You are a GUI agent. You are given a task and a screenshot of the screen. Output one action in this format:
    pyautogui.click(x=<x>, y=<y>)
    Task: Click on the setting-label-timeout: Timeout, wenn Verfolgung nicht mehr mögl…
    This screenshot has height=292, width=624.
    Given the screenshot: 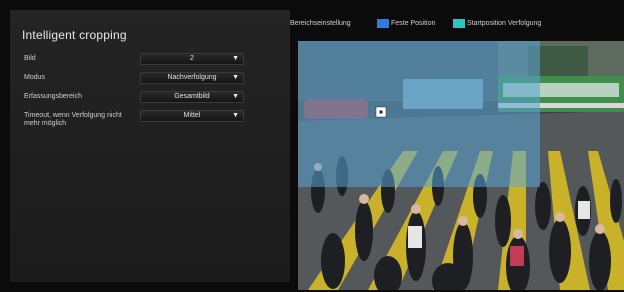 What is the action you would take?
    pyautogui.click(x=73, y=119)
    